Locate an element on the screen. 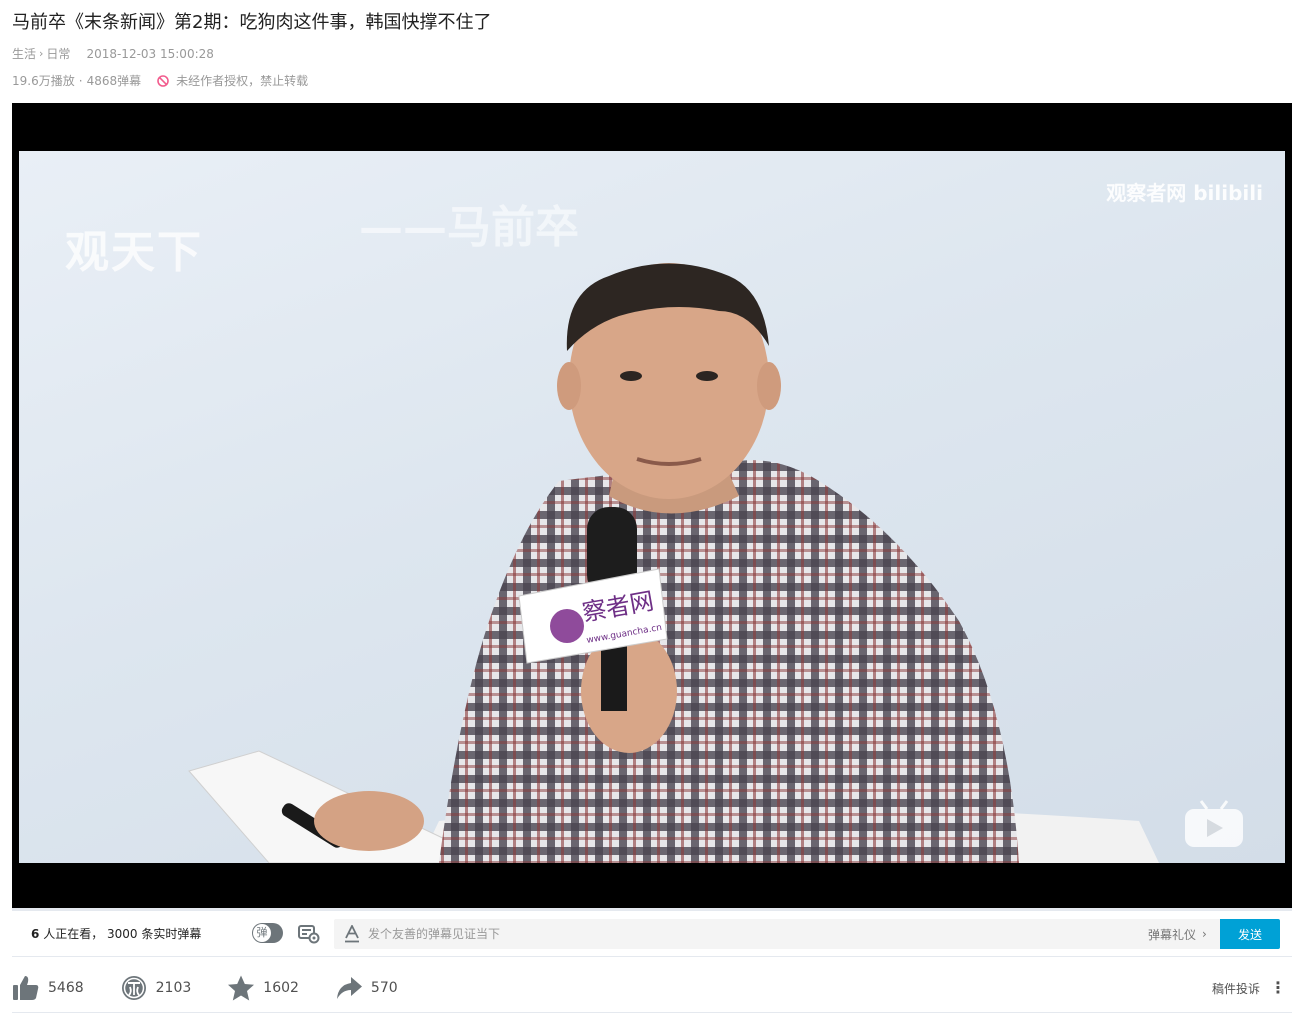 The image size is (1300, 1015). divider is located at coordinates (652, 1012).